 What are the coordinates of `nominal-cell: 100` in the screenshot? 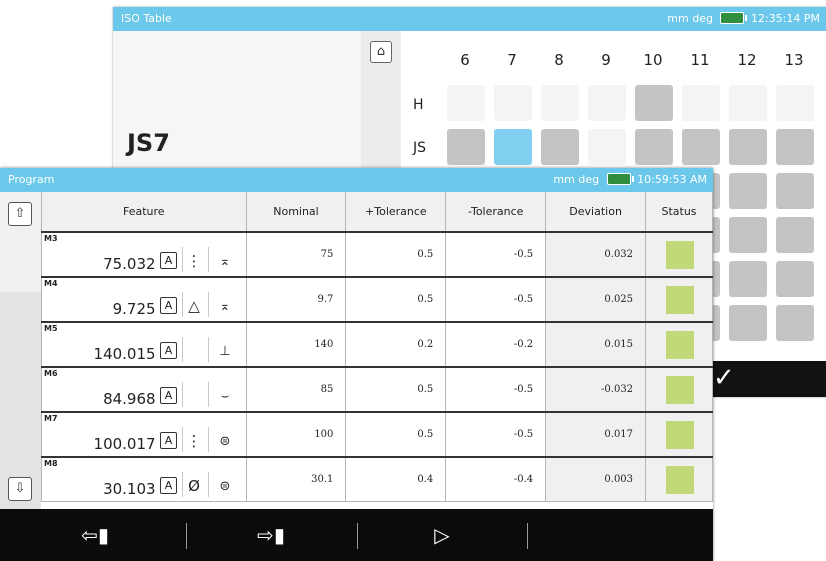 It's located at (296, 434).